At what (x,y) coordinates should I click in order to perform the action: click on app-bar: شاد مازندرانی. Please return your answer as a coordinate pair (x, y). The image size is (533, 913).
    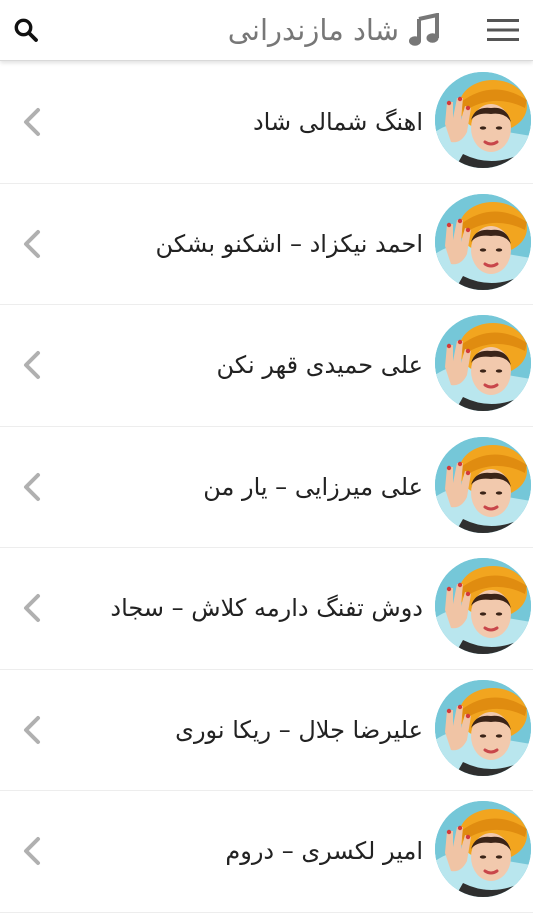
    Looking at the image, I should click on (266, 30).